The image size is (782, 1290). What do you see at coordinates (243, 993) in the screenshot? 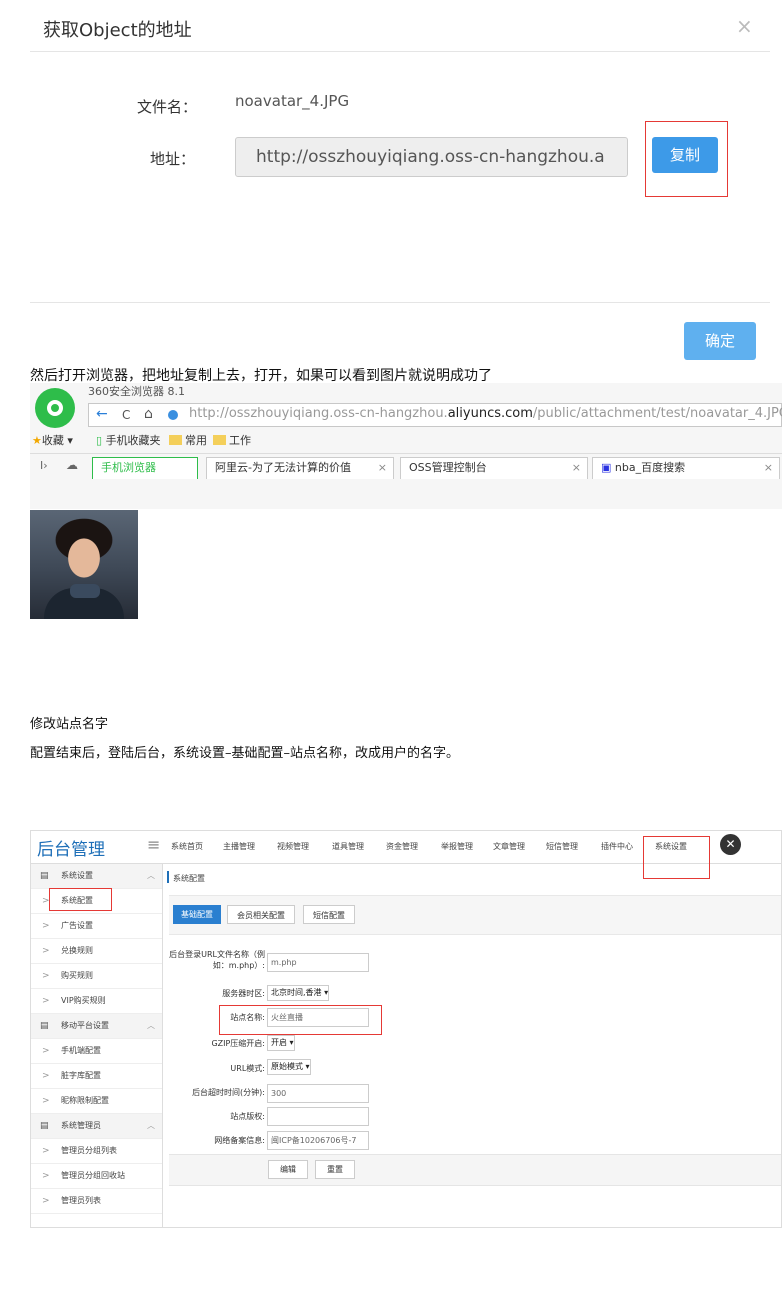
I see `timezone-label: 服务器时区:` at bounding box center [243, 993].